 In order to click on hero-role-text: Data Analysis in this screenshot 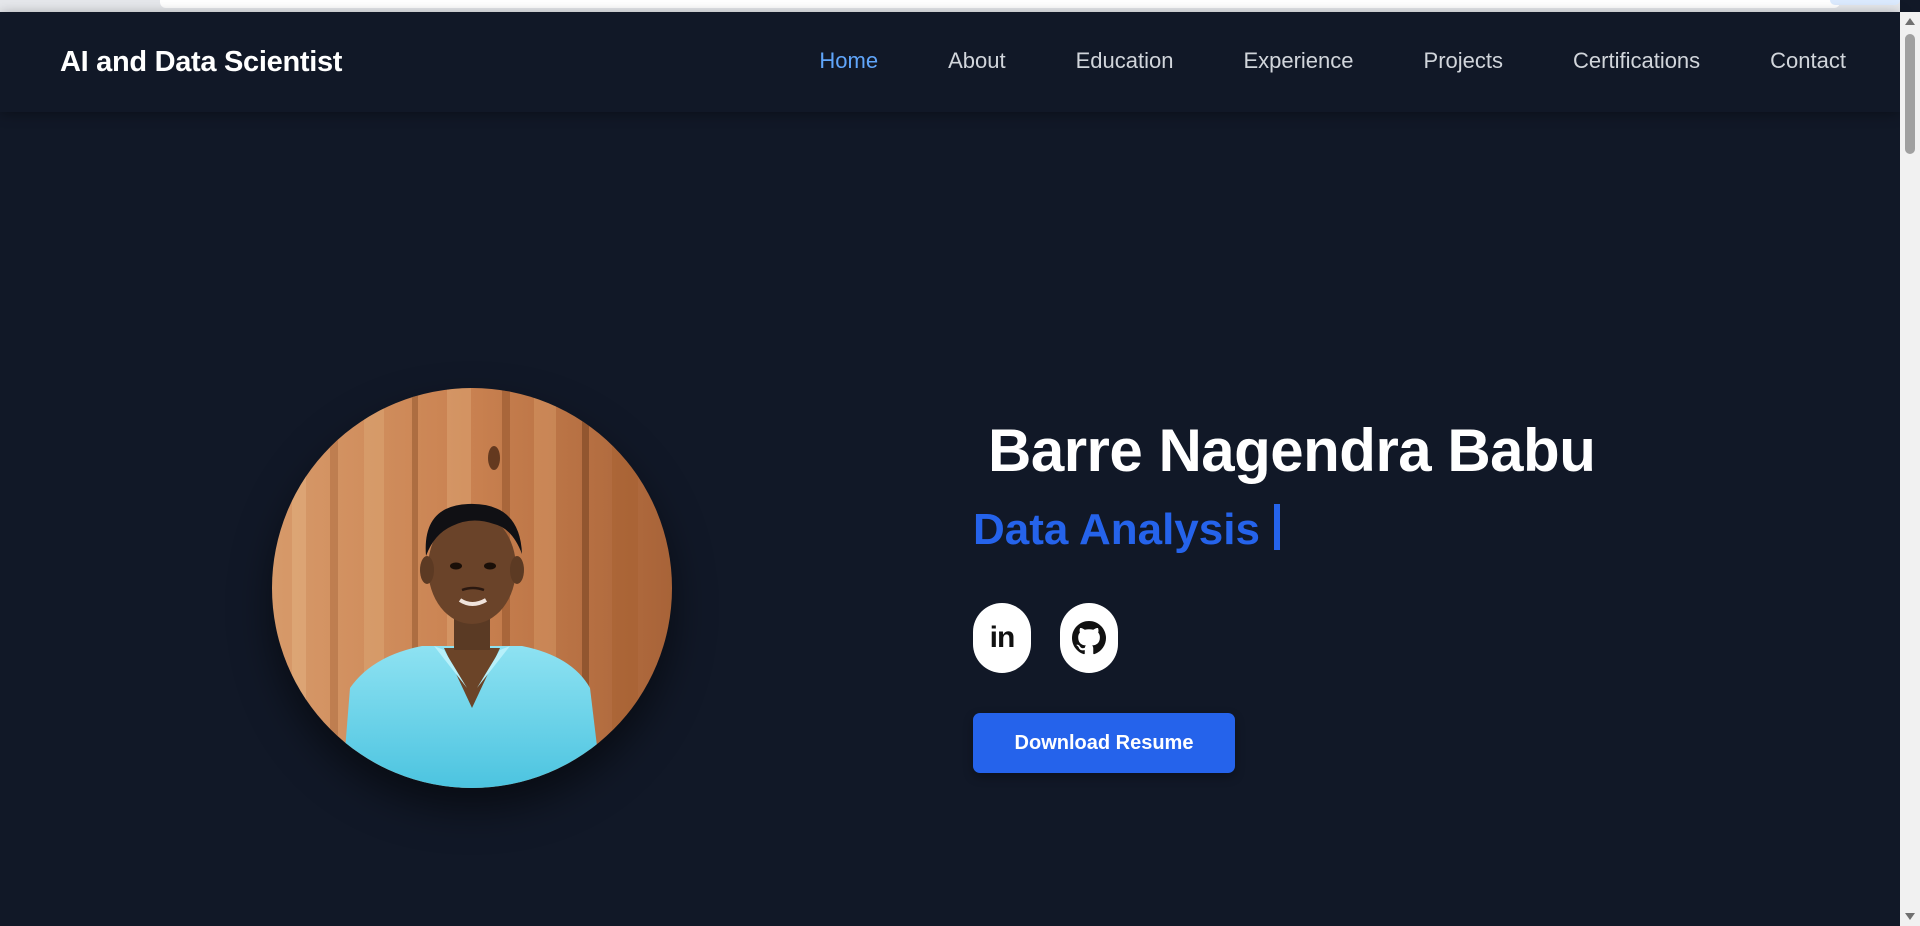, I will do `click(1116, 529)`.